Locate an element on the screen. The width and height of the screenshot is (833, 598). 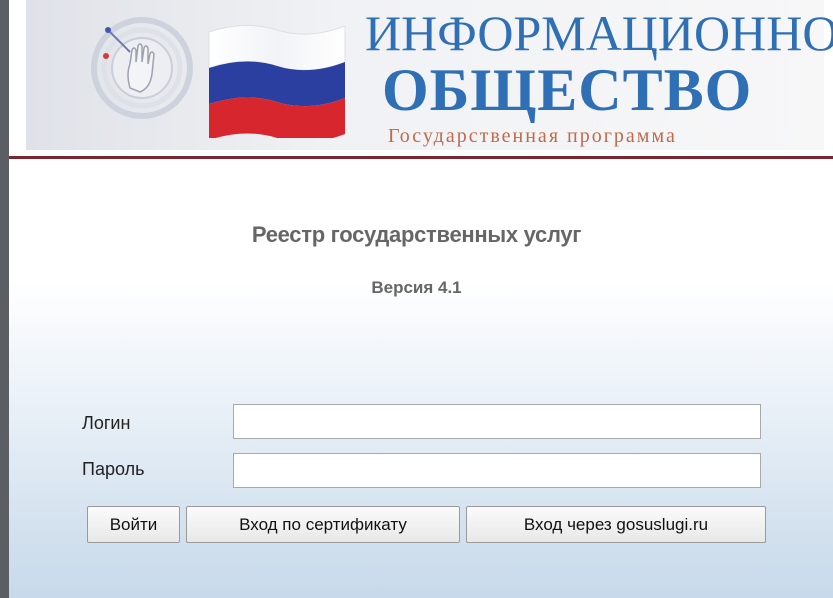
header-title-main: ОБЩЕСТВО is located at coordinates (567, 90).